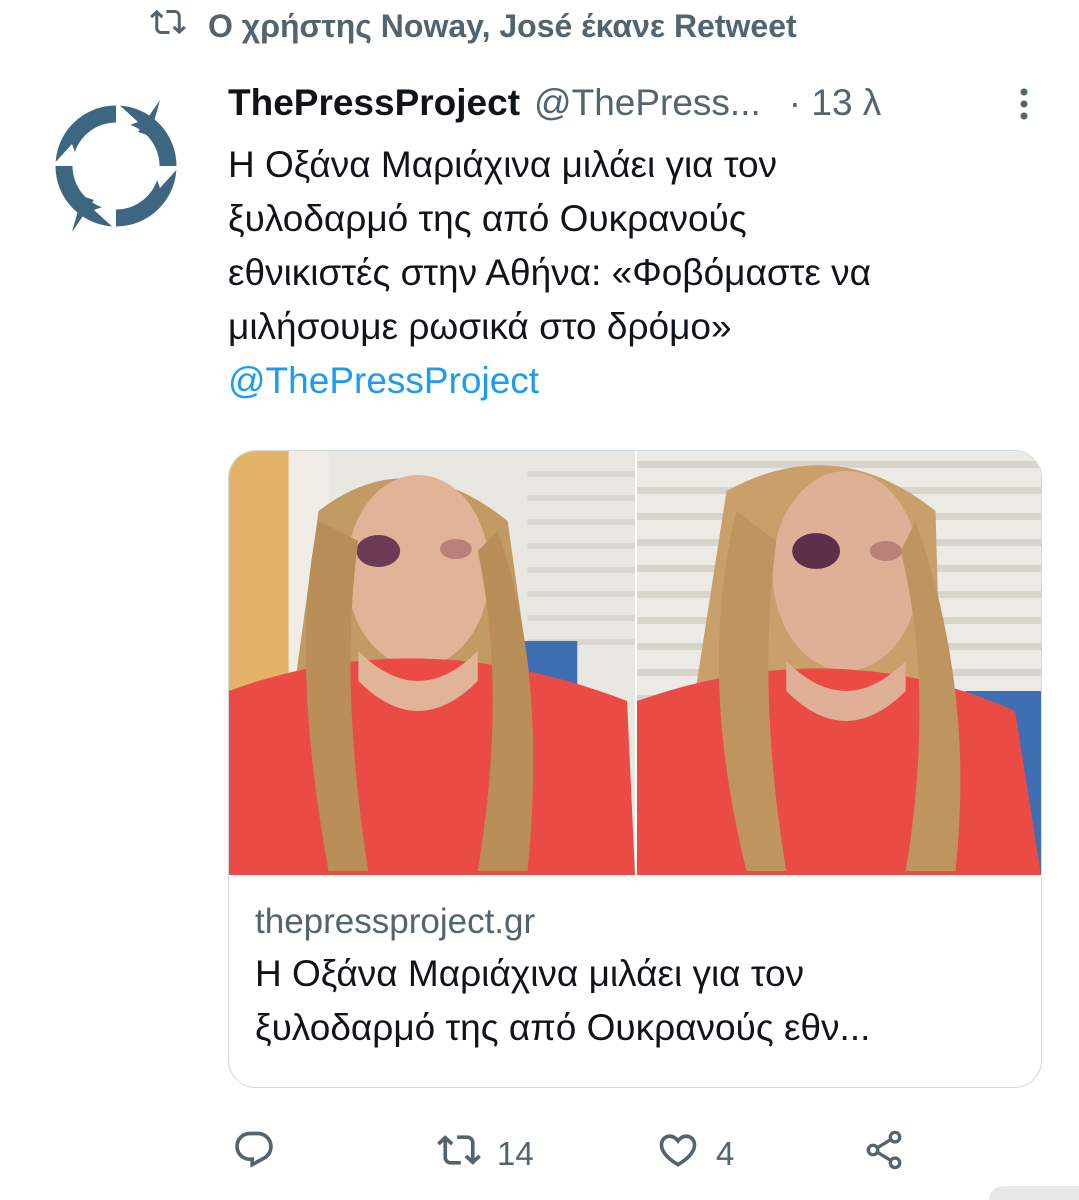 The width and height of the screenshot is (1079, 1200). Describe the element at coordinates (835, 103) in the screenshot. I see `tweet-timestamp: · 13 λ` at that location.